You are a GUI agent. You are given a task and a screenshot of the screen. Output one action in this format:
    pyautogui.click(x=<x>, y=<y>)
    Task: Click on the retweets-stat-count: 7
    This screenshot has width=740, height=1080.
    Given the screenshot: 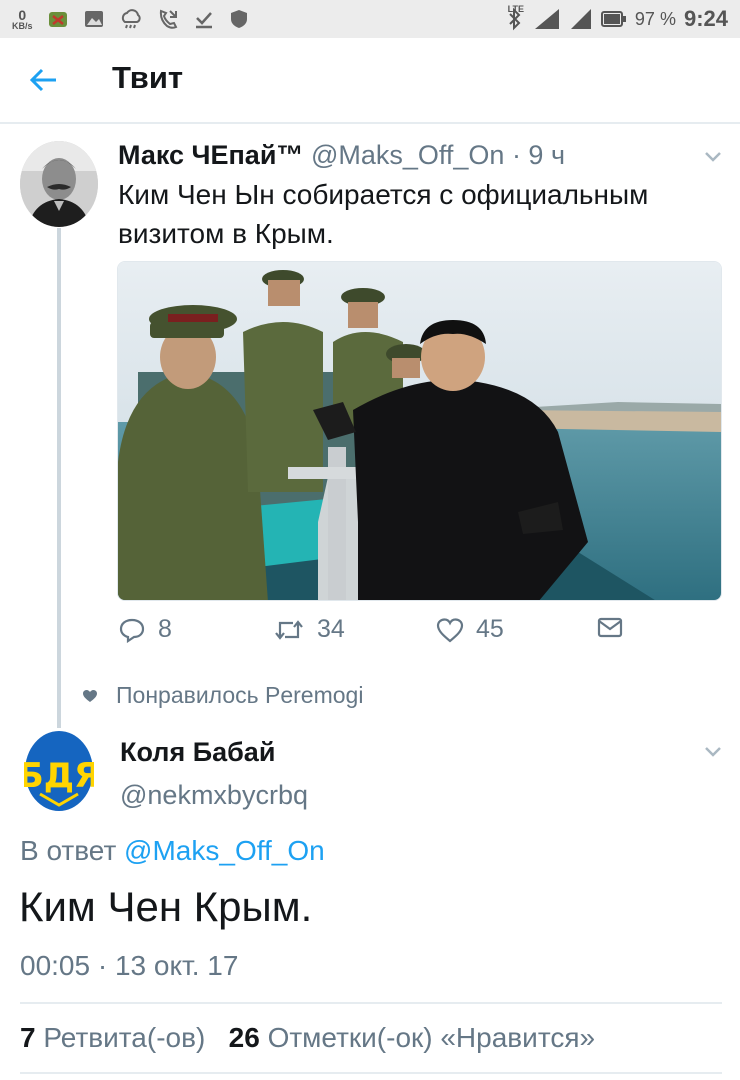 What is the action you would take?
    pyautogui.click(x=28, y=1037)
    